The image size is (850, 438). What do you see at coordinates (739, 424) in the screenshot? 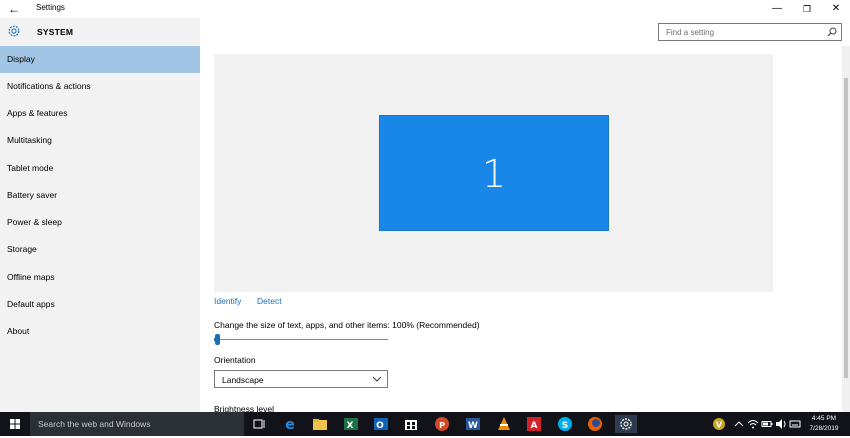
I see `chevron-up-icon` at bounding box center [739, 424].